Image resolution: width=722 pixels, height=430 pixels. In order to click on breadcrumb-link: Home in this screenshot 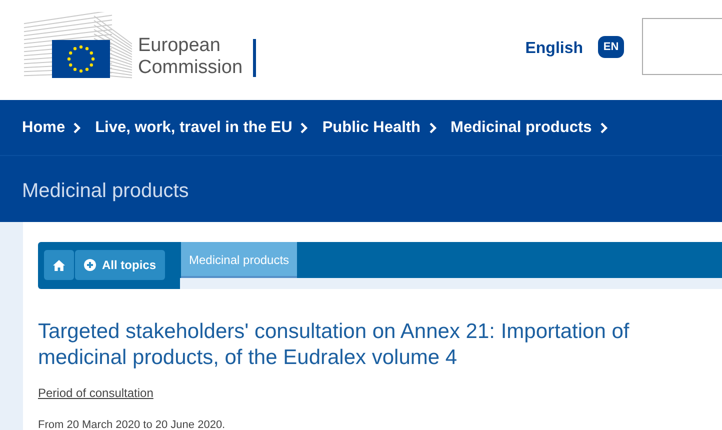, I will do `click(44, 128)`.